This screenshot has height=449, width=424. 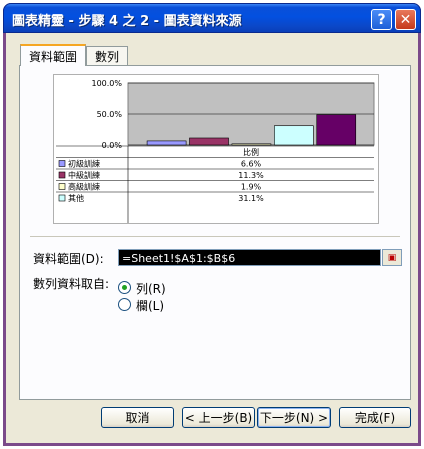 What do you see at coordinates (68, 259) in the screenshot?
I see `data-range-label: 資料範圍(D):` at bounding box center [68, 259].